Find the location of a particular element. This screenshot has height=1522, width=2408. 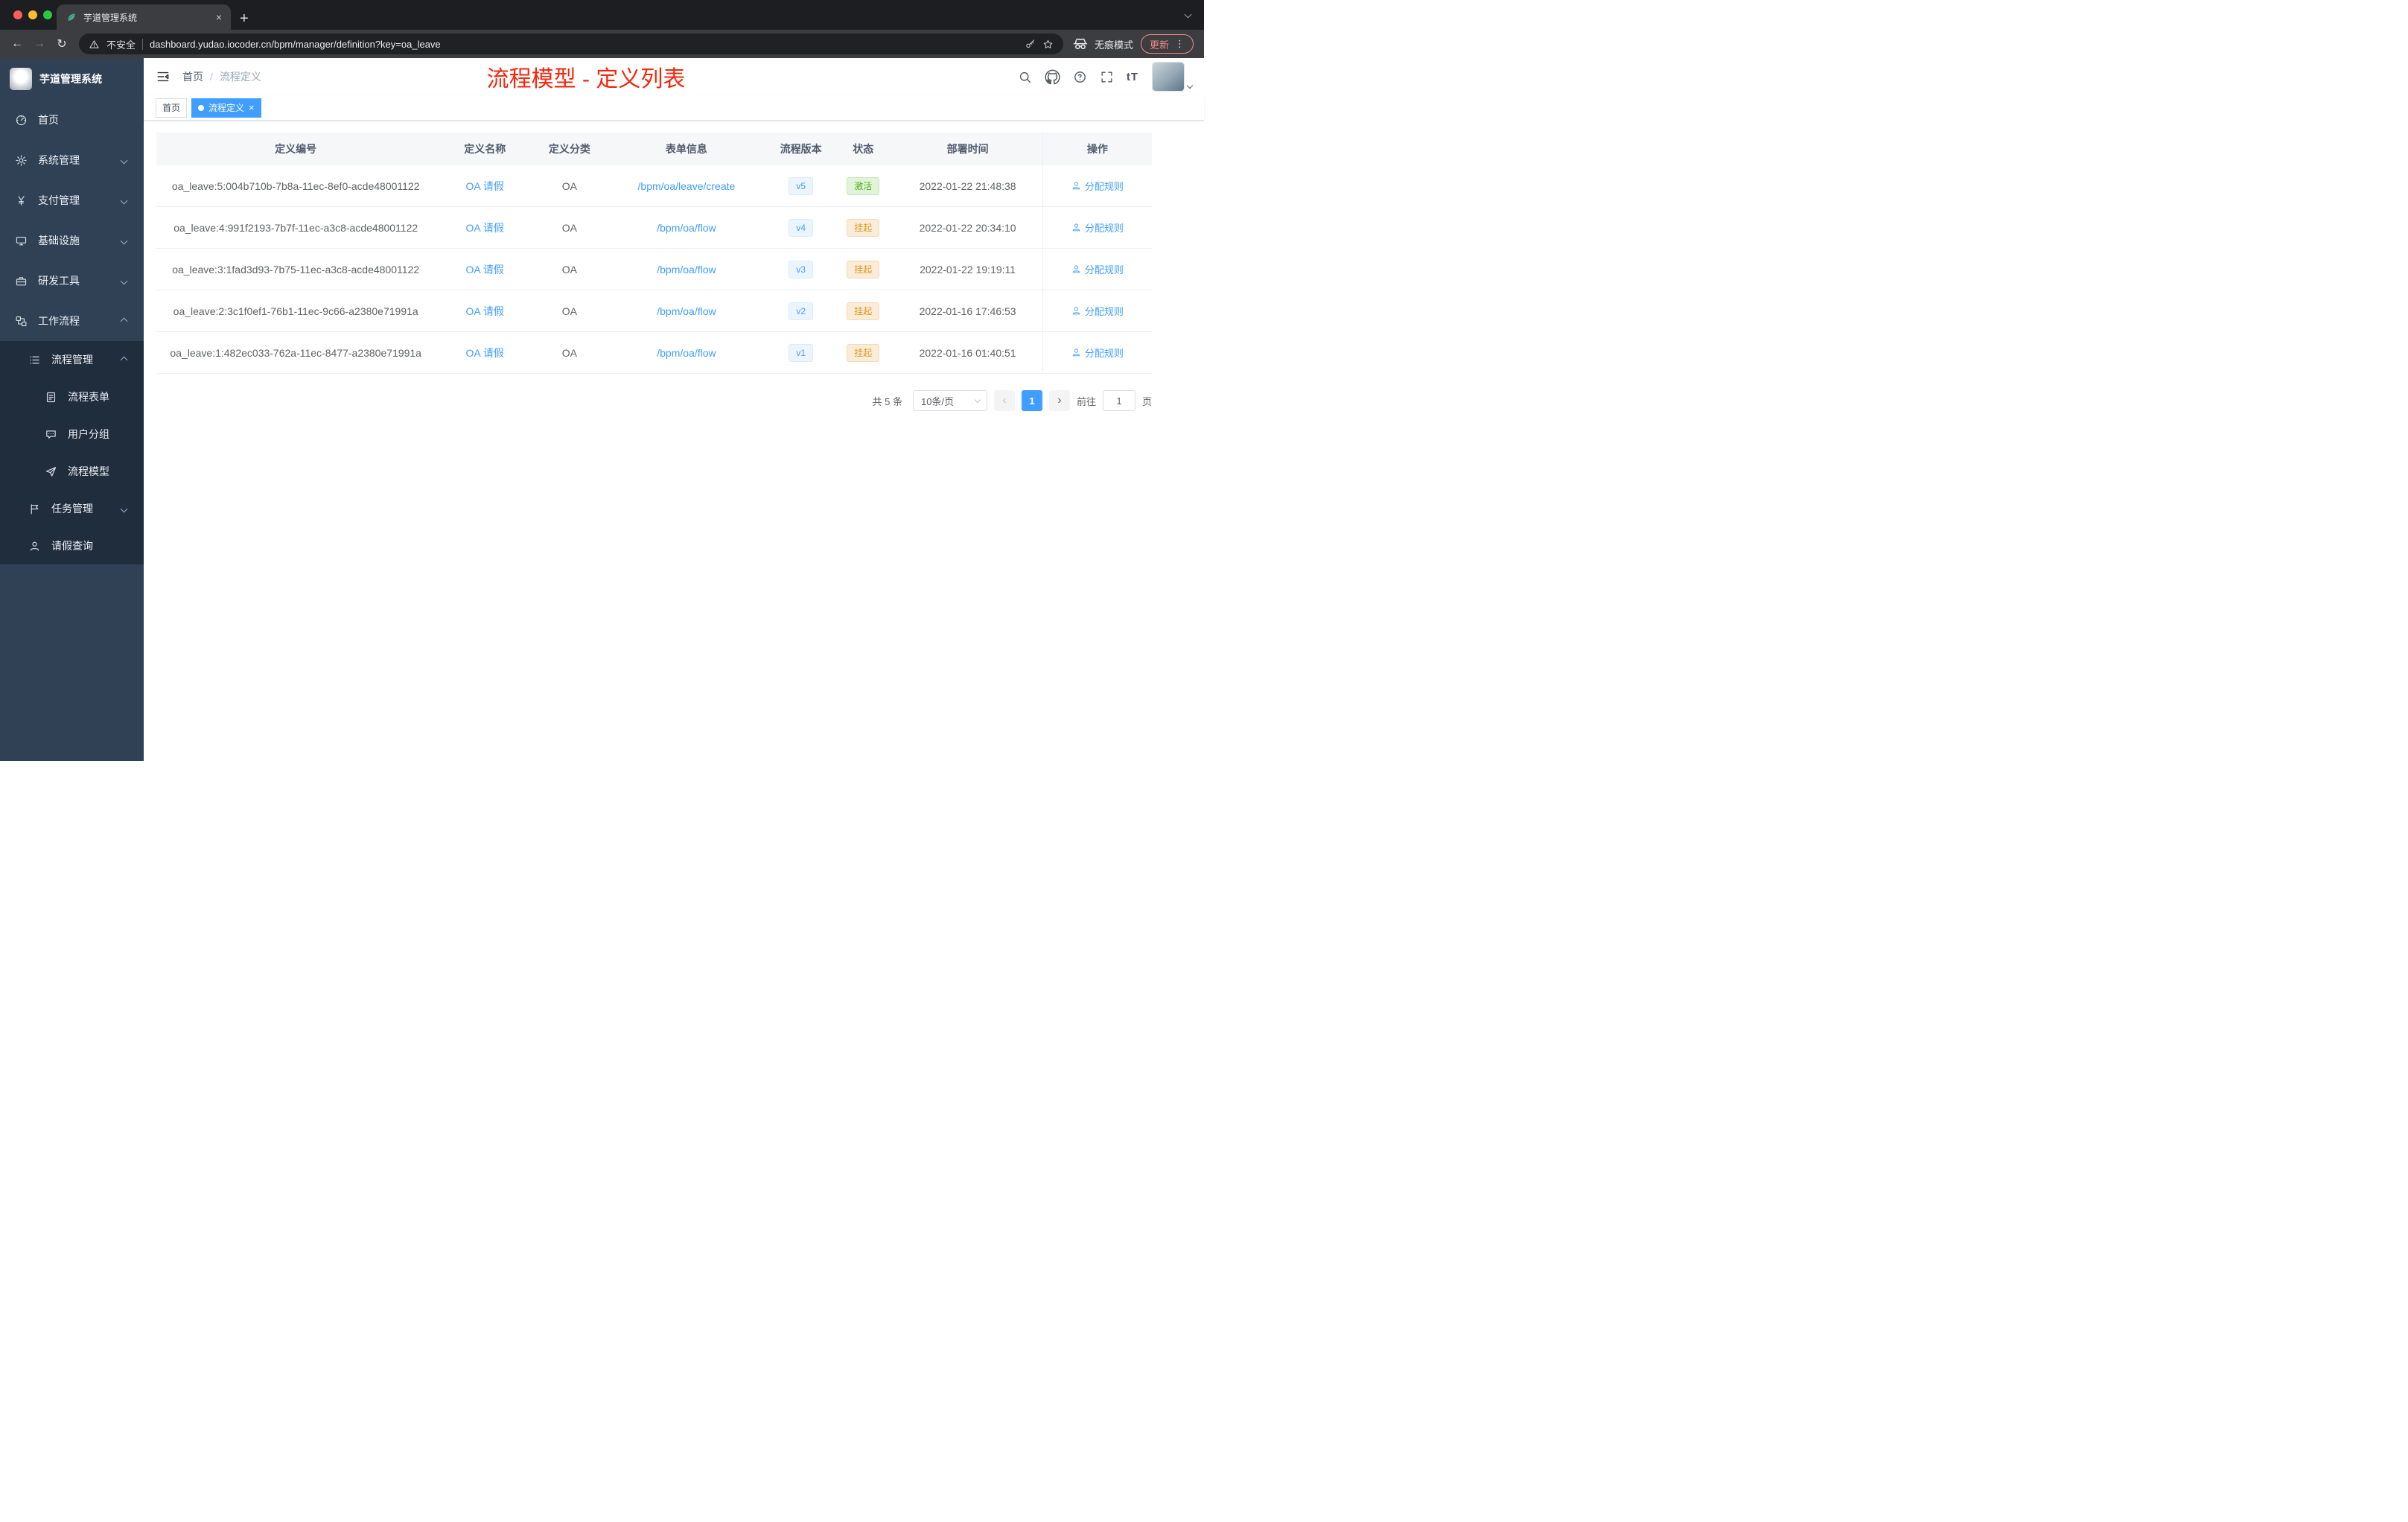

sidebar-item-system: 系统管理 is located at coordinates (72, 160).